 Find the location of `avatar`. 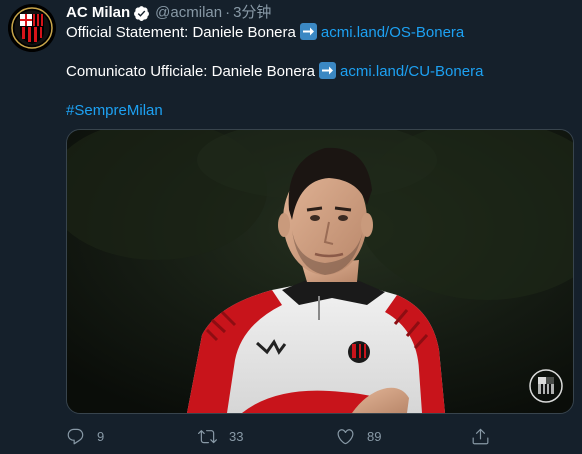

avatar is located at coordinates (32, 28).